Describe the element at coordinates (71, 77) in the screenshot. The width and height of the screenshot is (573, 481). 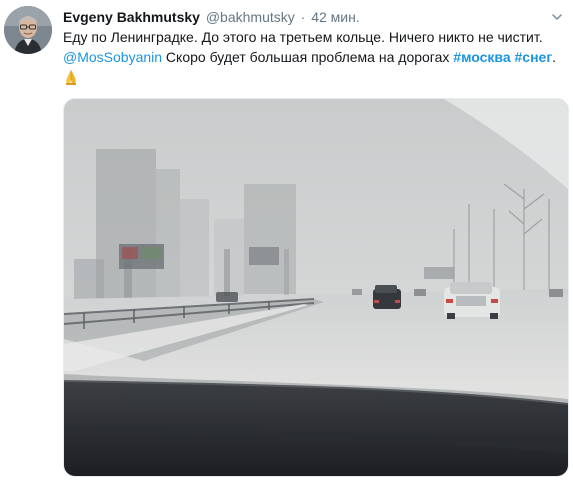
I see `folded-hands-emoji` at that location.